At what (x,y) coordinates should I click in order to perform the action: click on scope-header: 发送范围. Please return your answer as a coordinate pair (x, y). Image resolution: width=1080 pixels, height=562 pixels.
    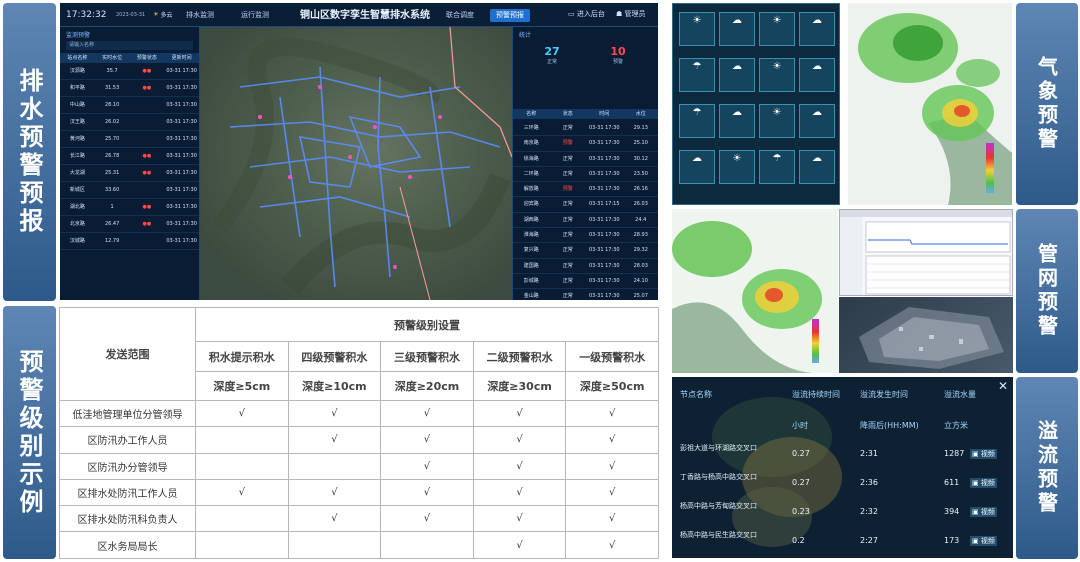
    Looking at the image, I should click on (127, 354).